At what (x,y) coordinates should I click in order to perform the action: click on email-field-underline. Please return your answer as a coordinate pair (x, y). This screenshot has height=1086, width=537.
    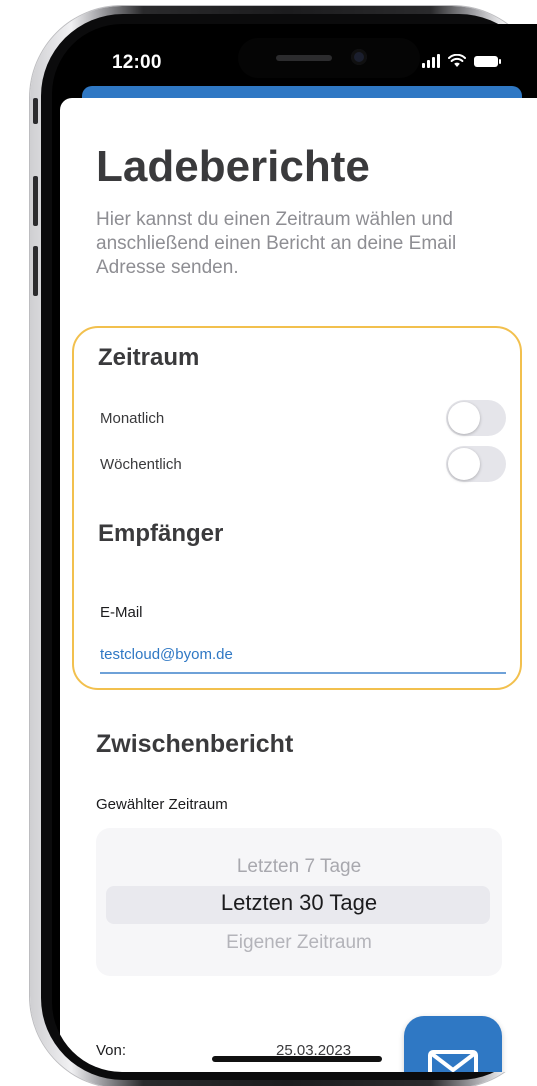
    Looking at the image, I should click on (303, 673).